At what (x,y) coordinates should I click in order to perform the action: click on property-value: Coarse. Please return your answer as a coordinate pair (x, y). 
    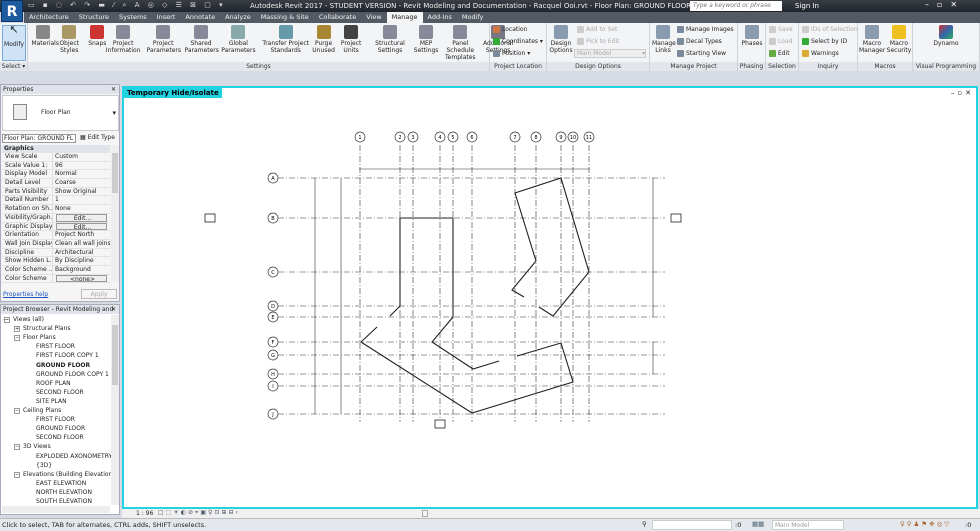
    Looking at the image, I should click on (81, 183).